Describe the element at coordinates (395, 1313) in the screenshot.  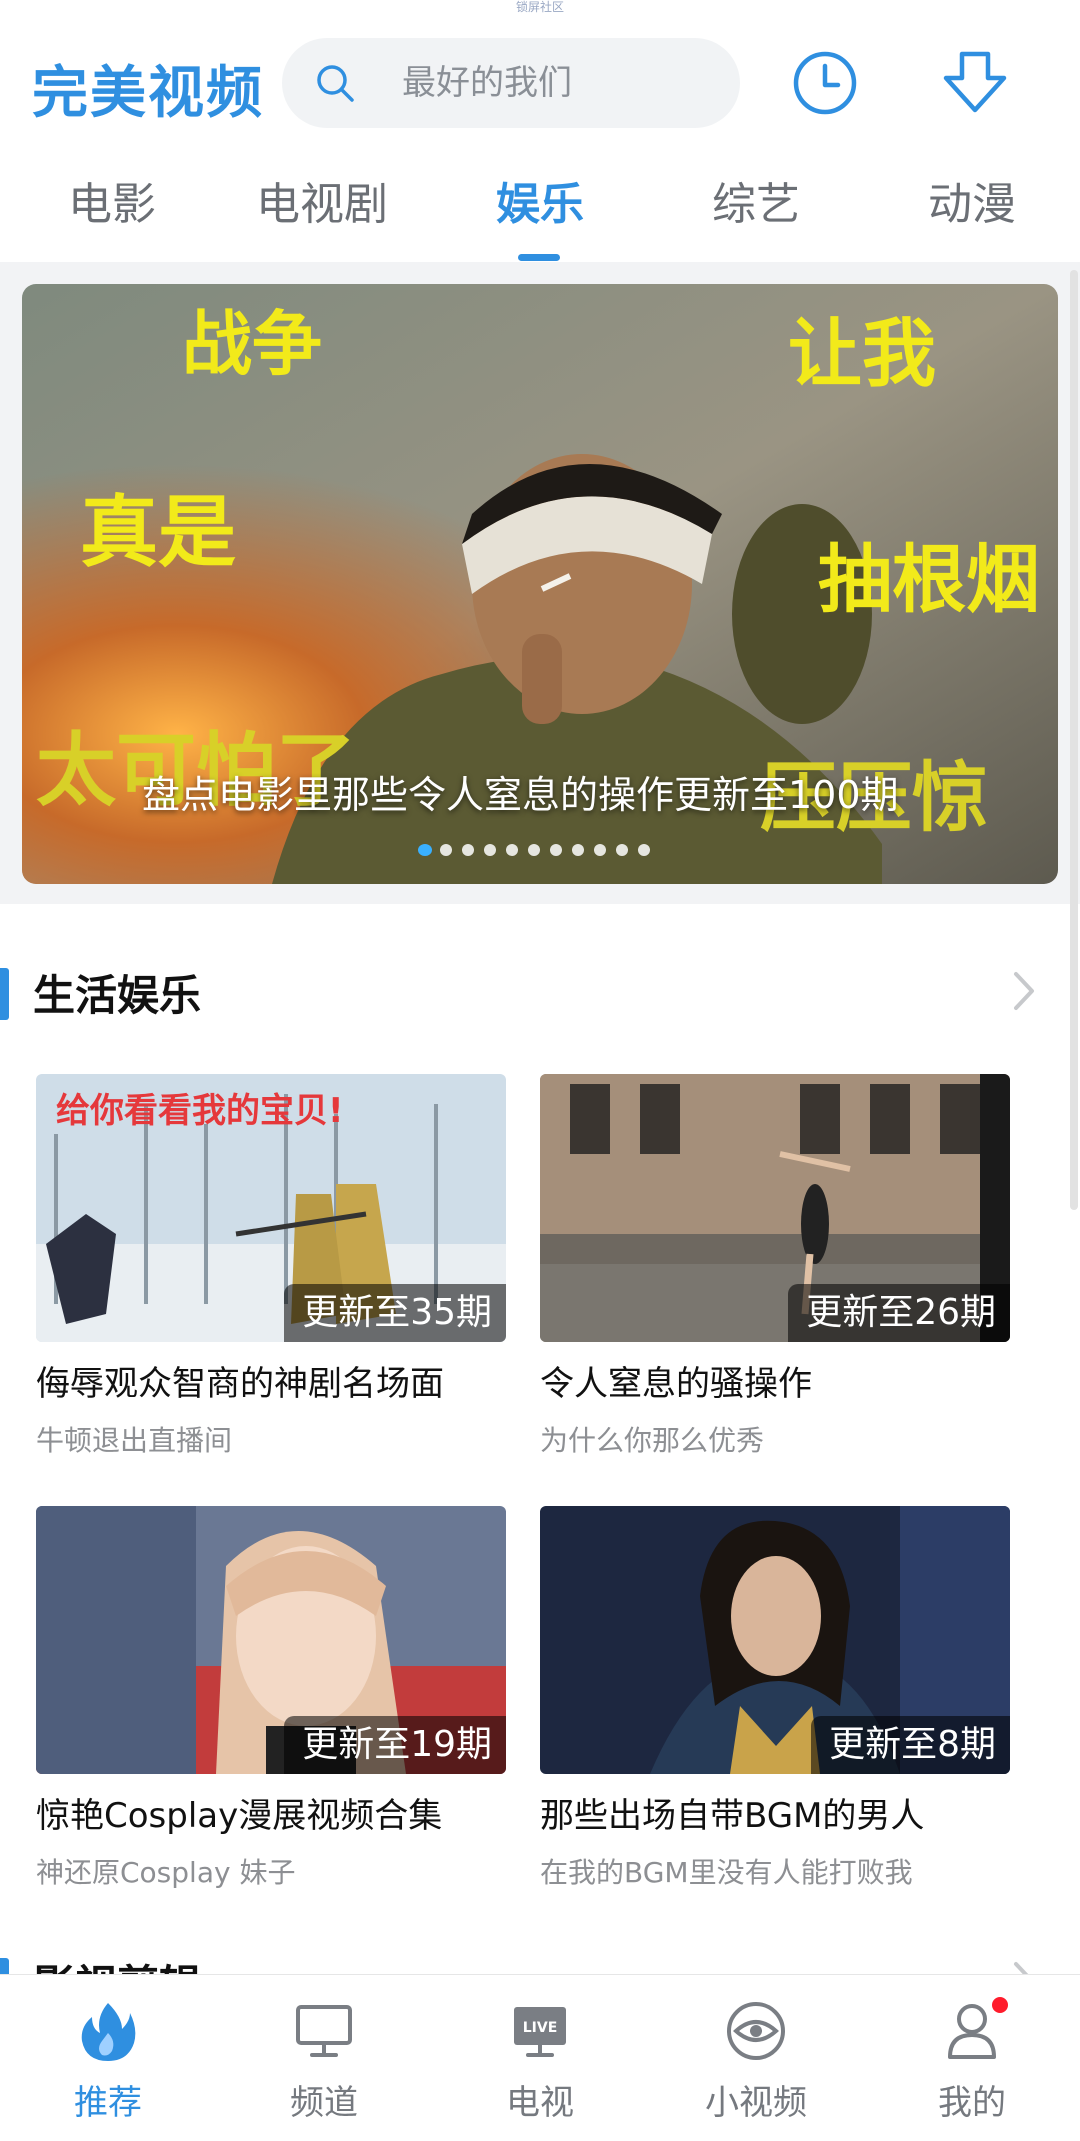
I see `episode-badge: 更新至35期` at that location.